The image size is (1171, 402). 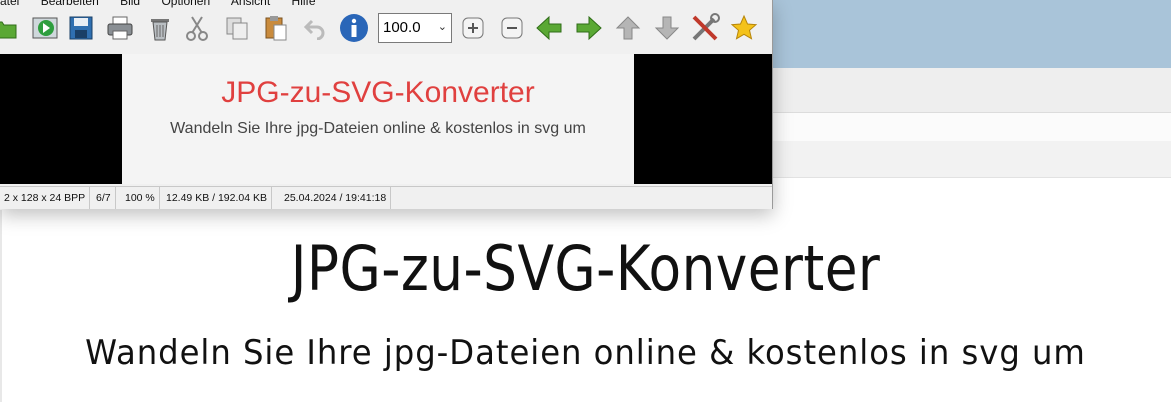 What do you see at coordinates (10, 28) in the screenshot?
I see `open-folder-icon` at bounding box center [10, 28].